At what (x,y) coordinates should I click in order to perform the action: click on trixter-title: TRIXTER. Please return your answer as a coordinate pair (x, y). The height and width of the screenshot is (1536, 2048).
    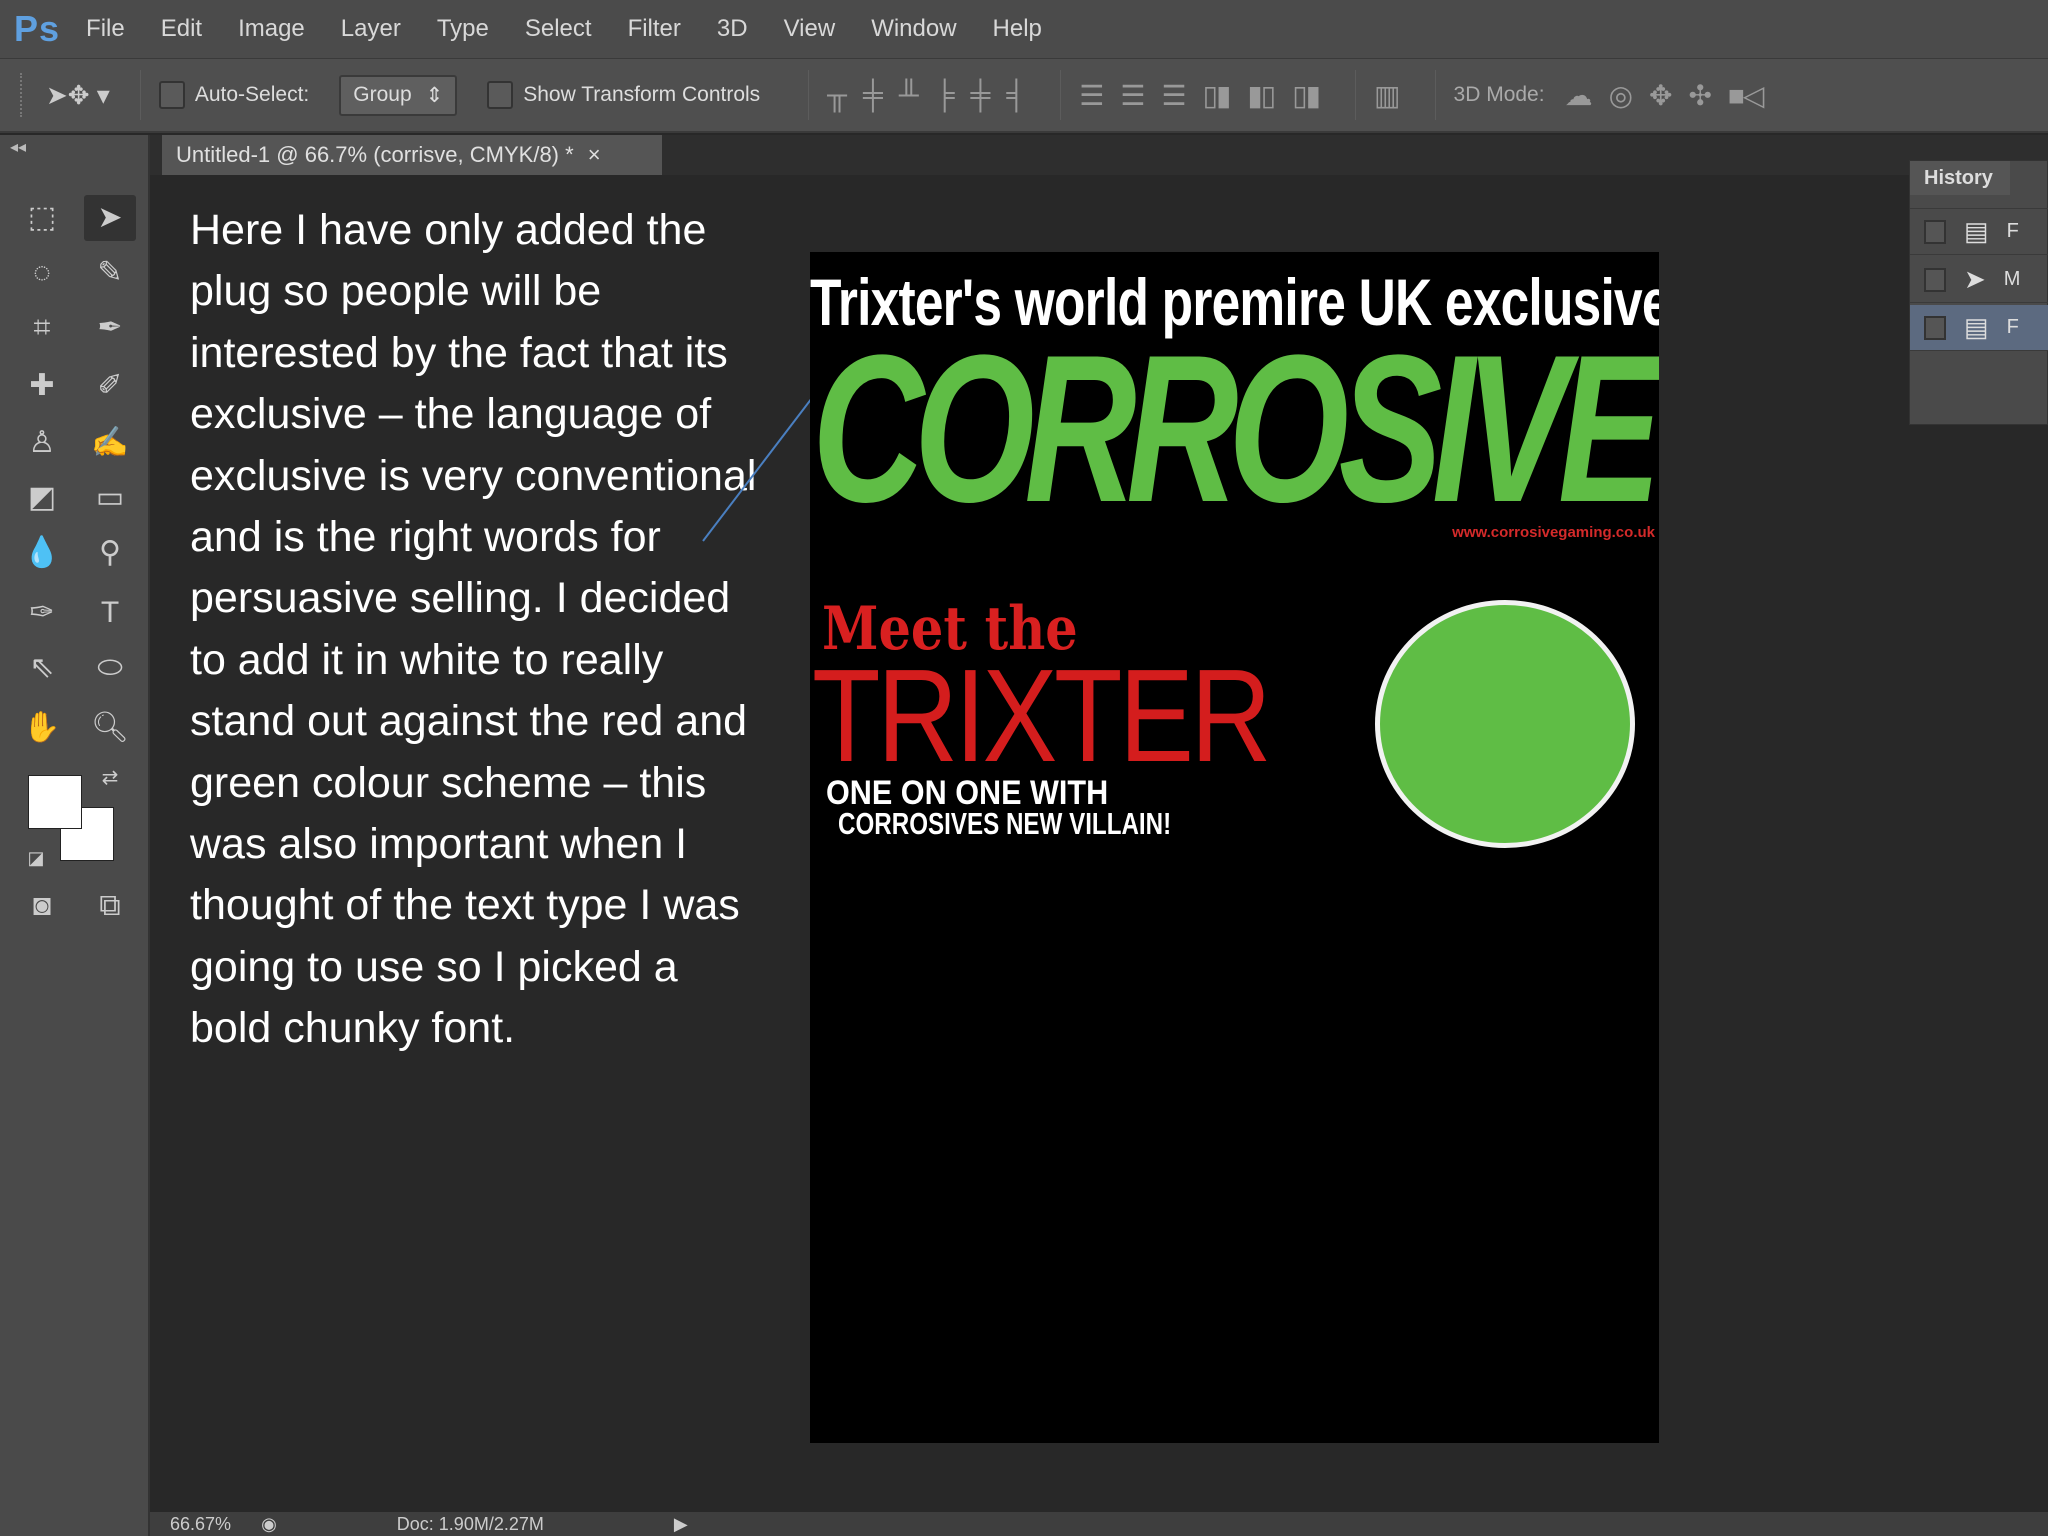
    Looking at the image, I should click on (1042, 715).